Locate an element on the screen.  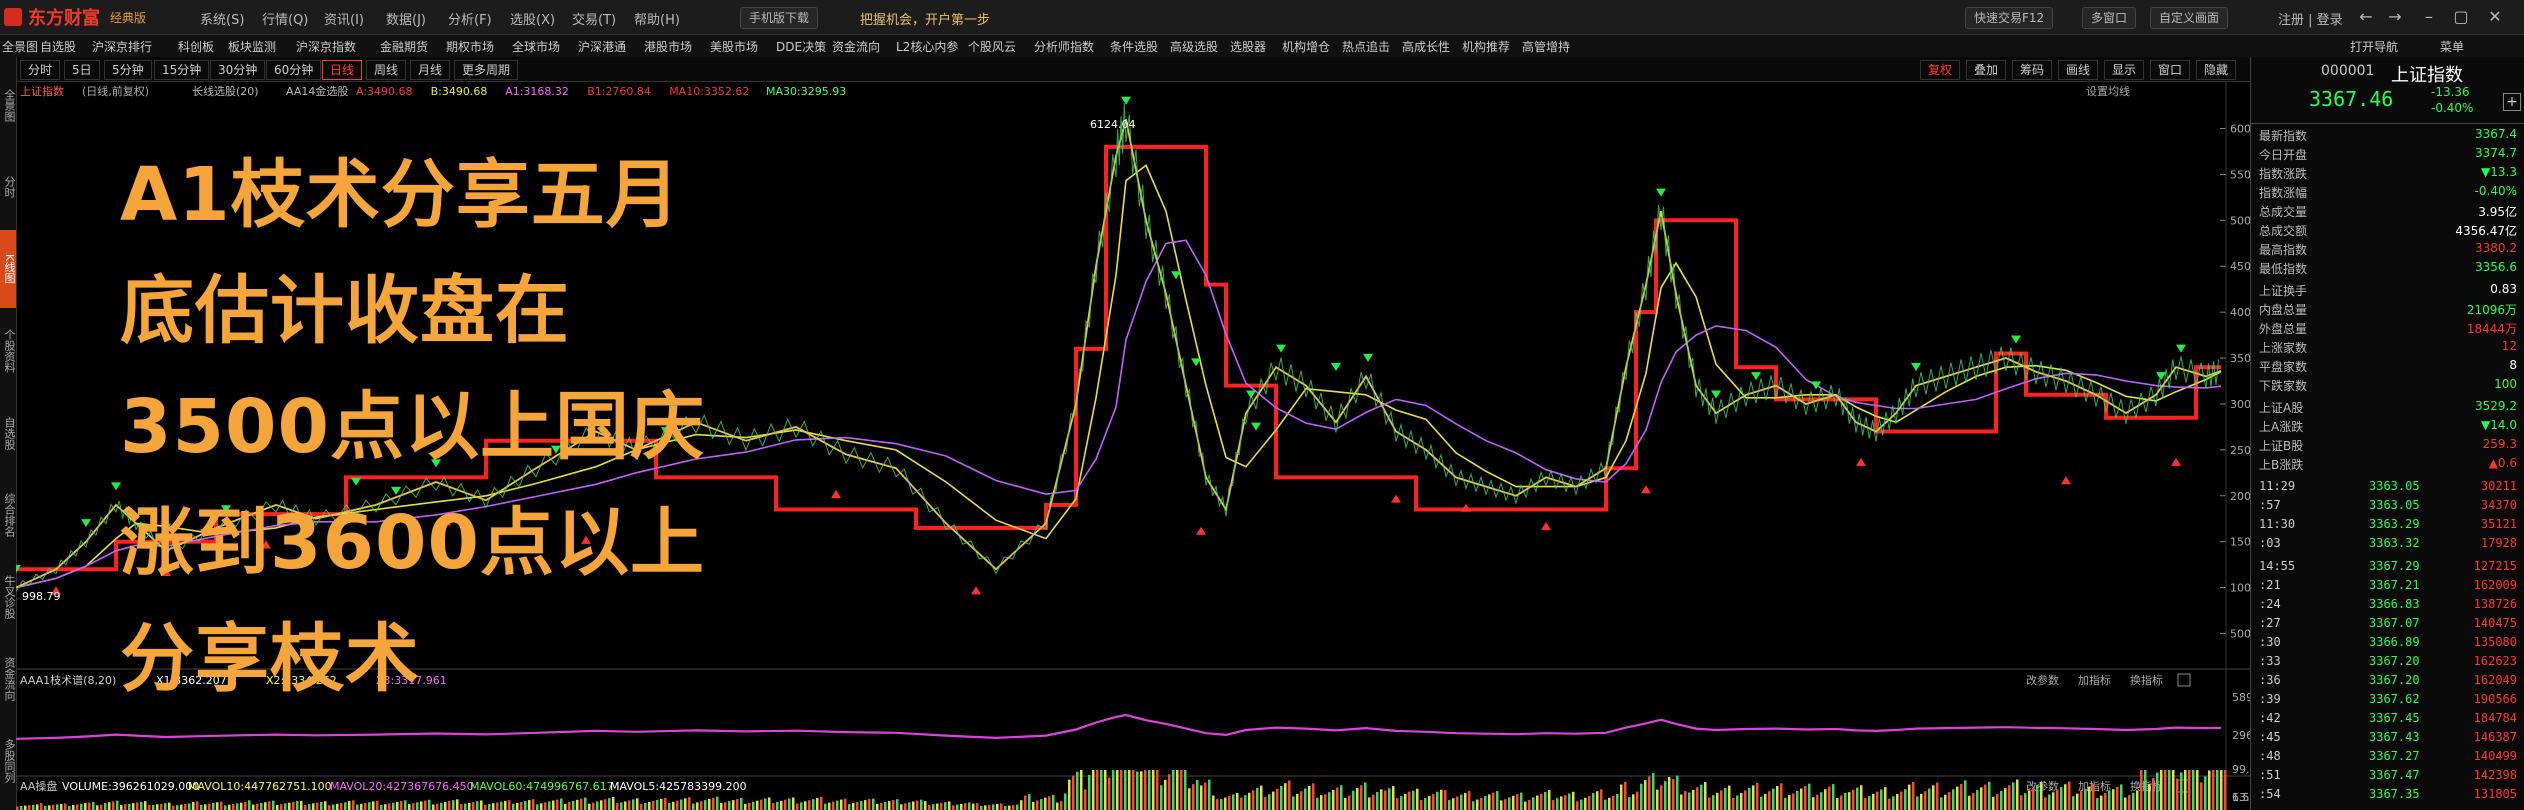
sidebar-item-0: 全景图 is located at coordinates (8, 105).